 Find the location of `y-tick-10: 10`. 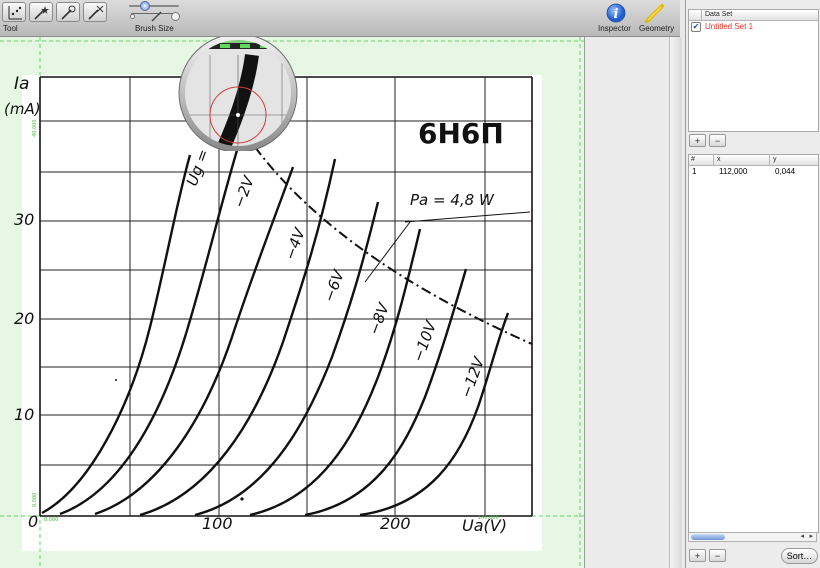

y-tick-10: 10 is located at coordinates (24, 414).